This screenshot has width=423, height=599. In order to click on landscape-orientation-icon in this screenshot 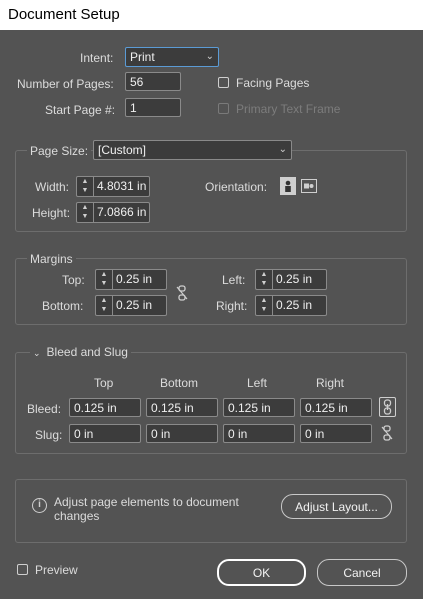, I will do `click(309, 186)`.